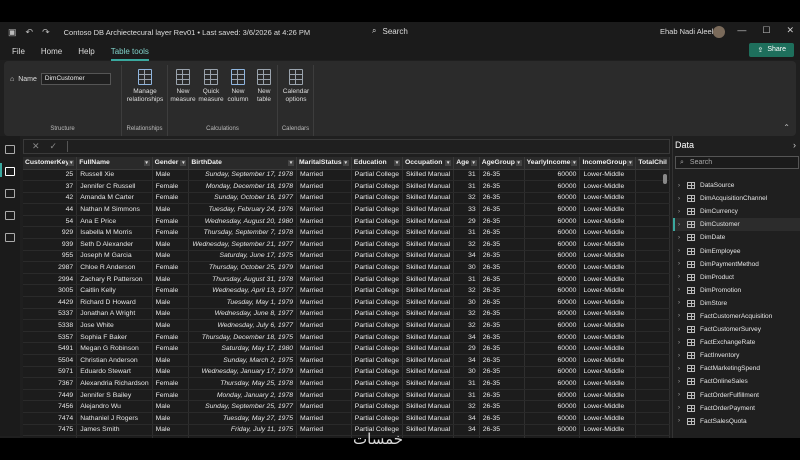 This screenshot has width=800, height=460. Describe the element at coordinates (50, 325) in the screenshot. I see `table-cell: 5338` at that location.